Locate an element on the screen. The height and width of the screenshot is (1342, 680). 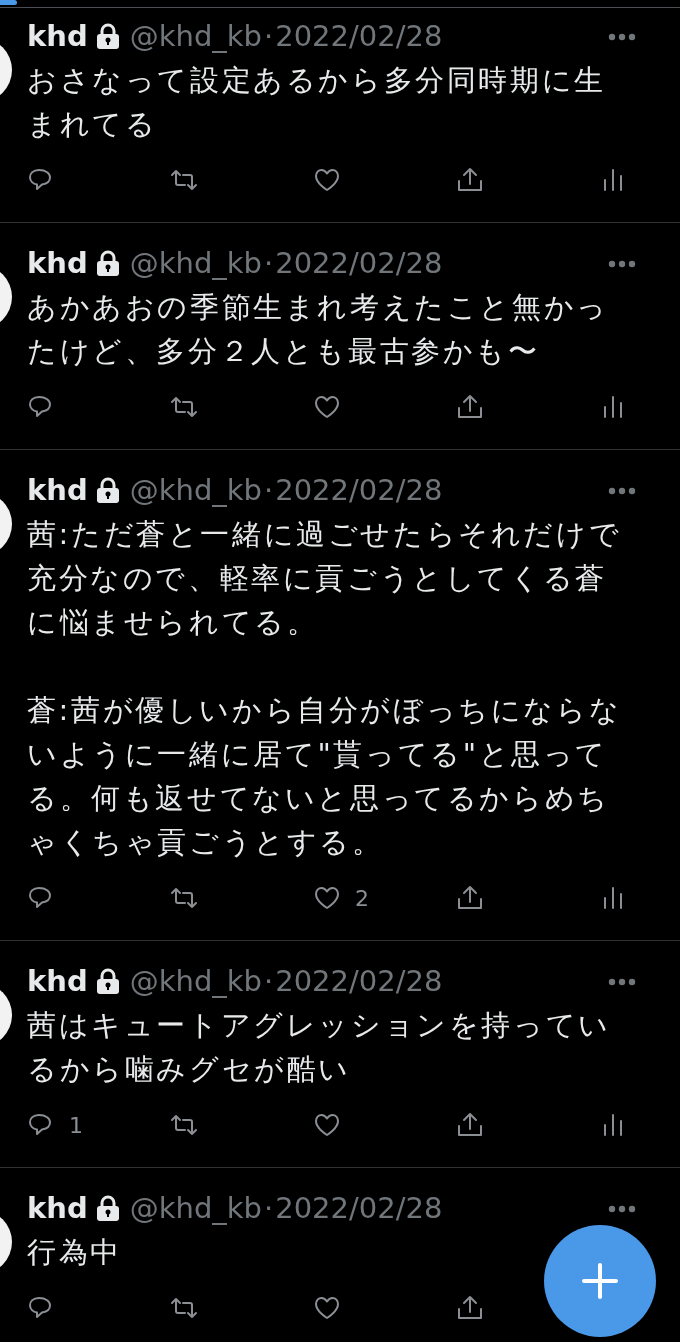
tweet-text: 茜:ただ蒼と一緒に過ごせたらそれだけで充分なので、軽率に貢ごうとしてくる蒼に悩ませられてる。 is located at coordinates (325, 578).